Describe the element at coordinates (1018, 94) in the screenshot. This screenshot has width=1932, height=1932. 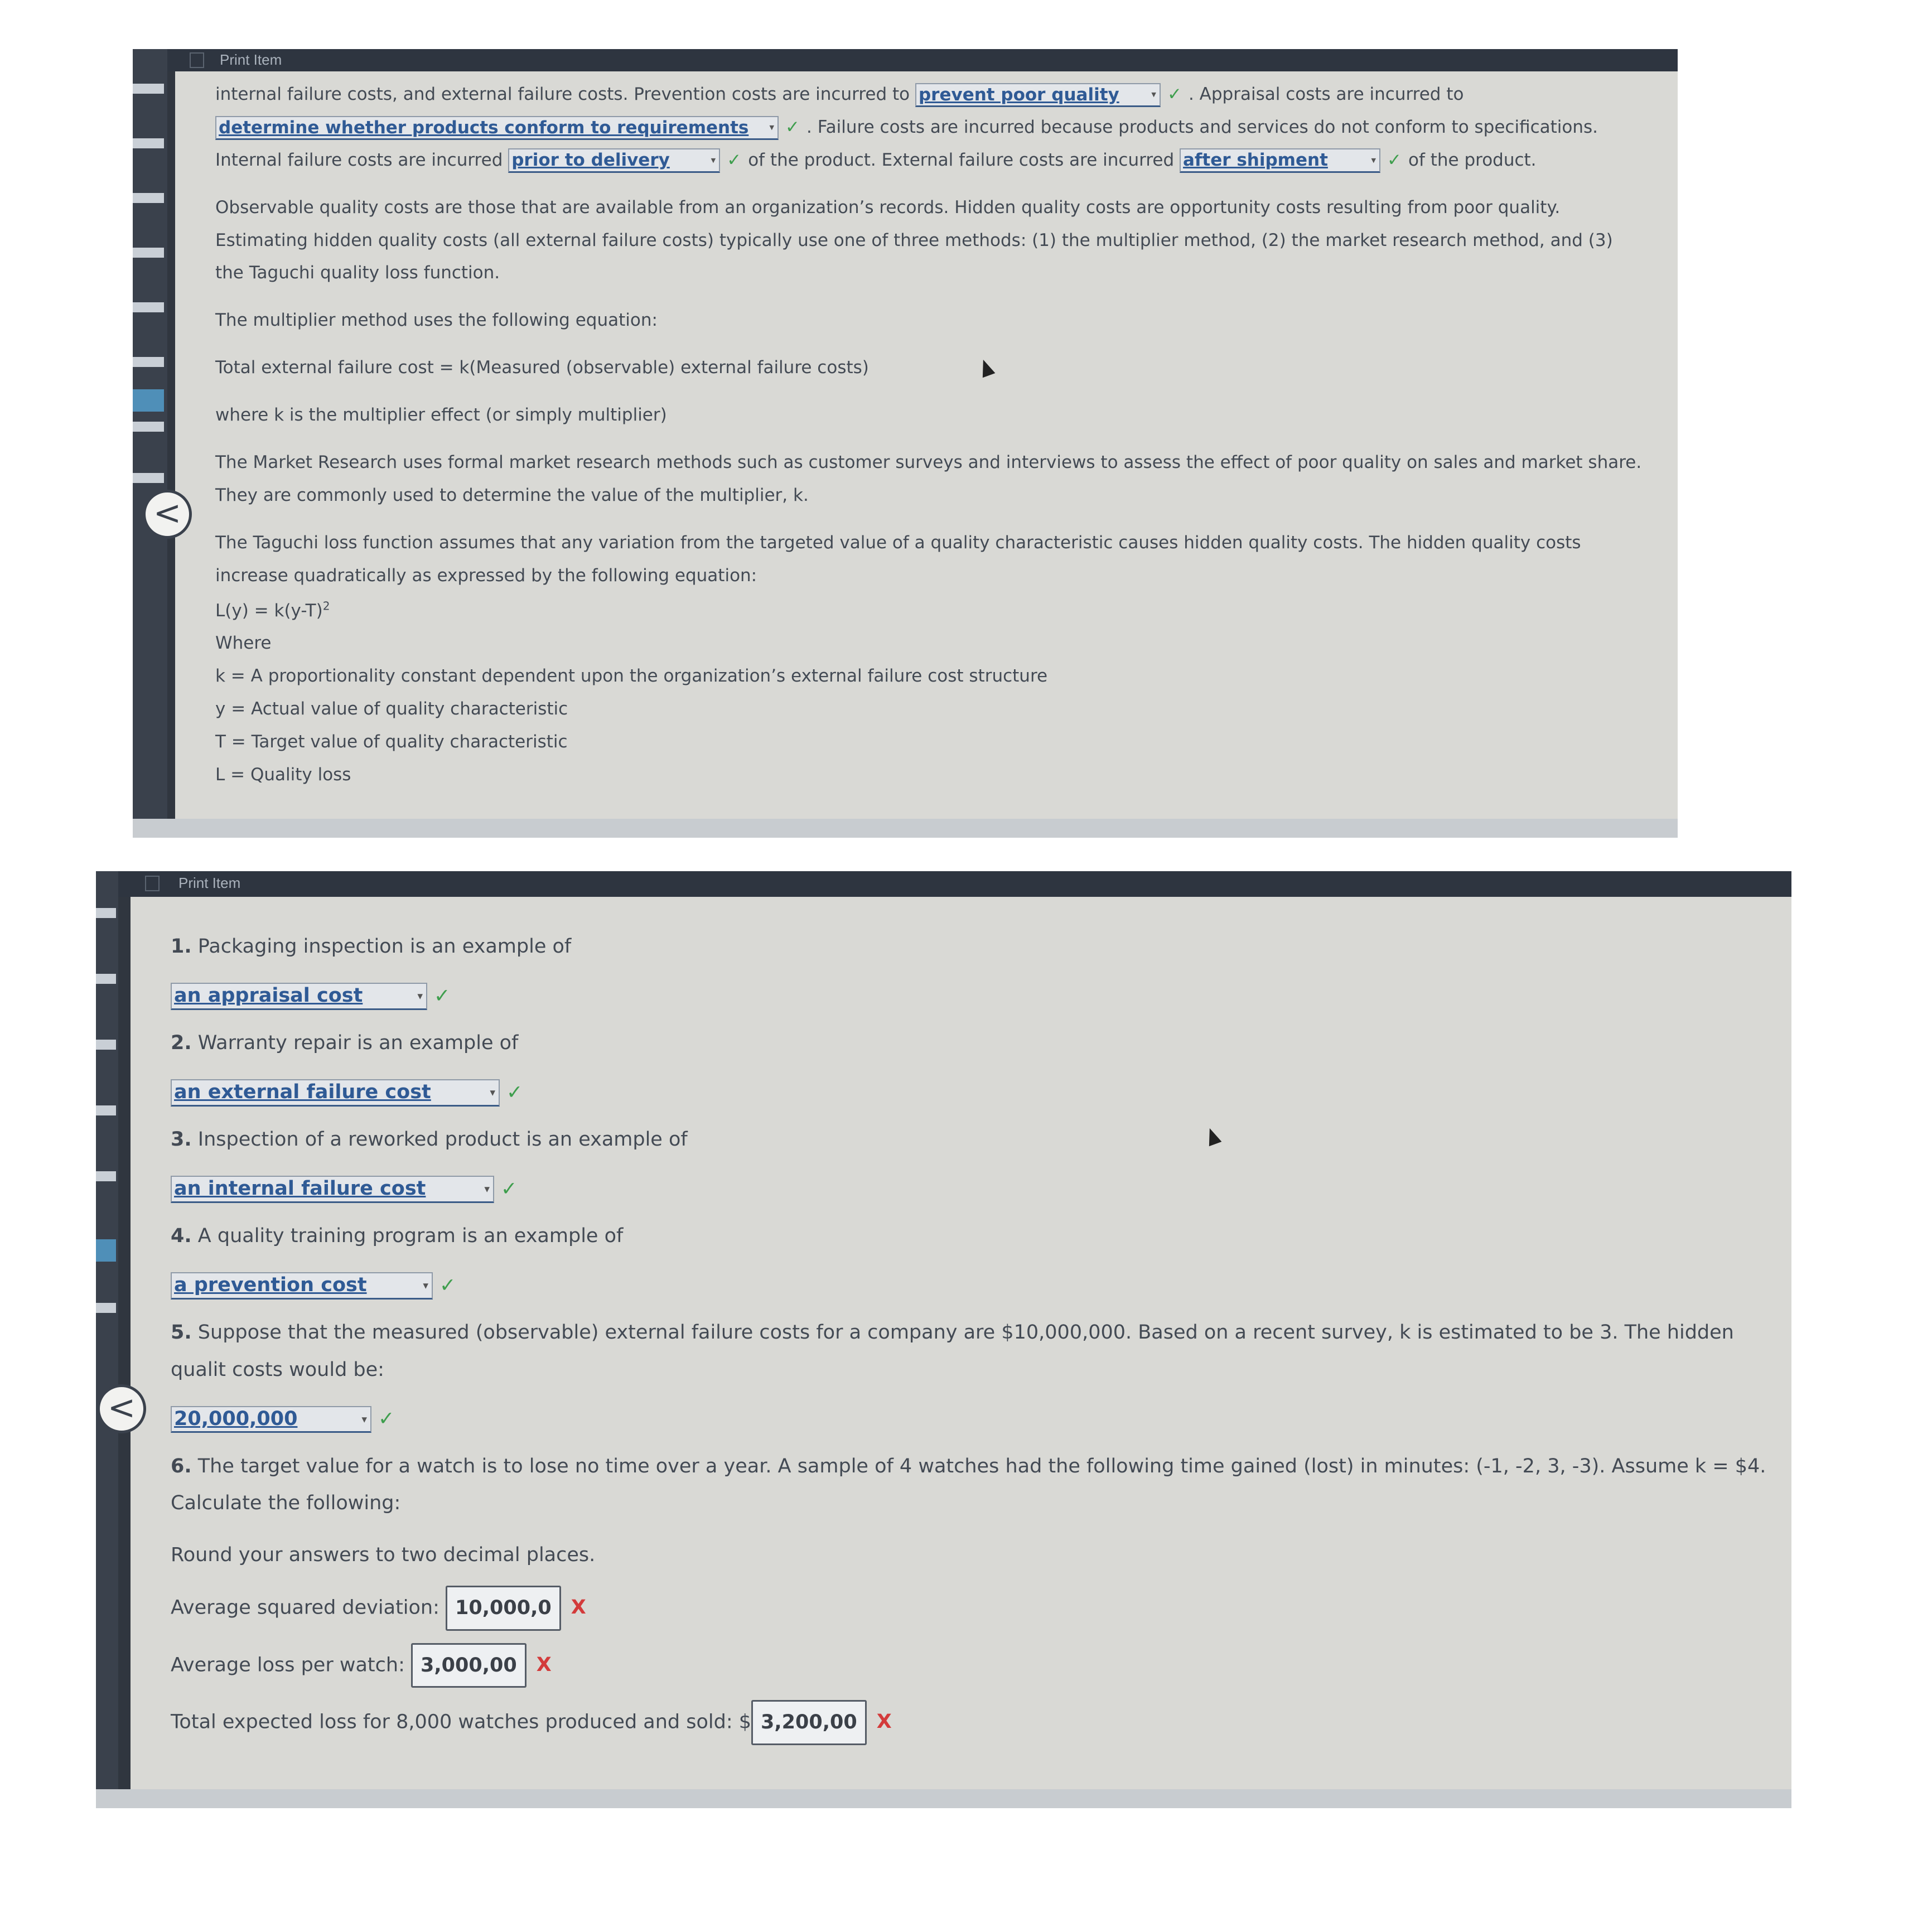
I see `dropdown-value: prevent poor quality` at that location.